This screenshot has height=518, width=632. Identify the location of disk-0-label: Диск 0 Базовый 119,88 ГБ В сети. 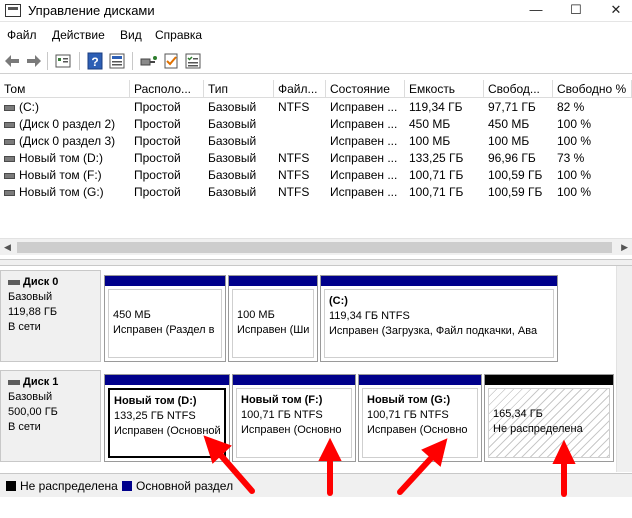
(50, 316).